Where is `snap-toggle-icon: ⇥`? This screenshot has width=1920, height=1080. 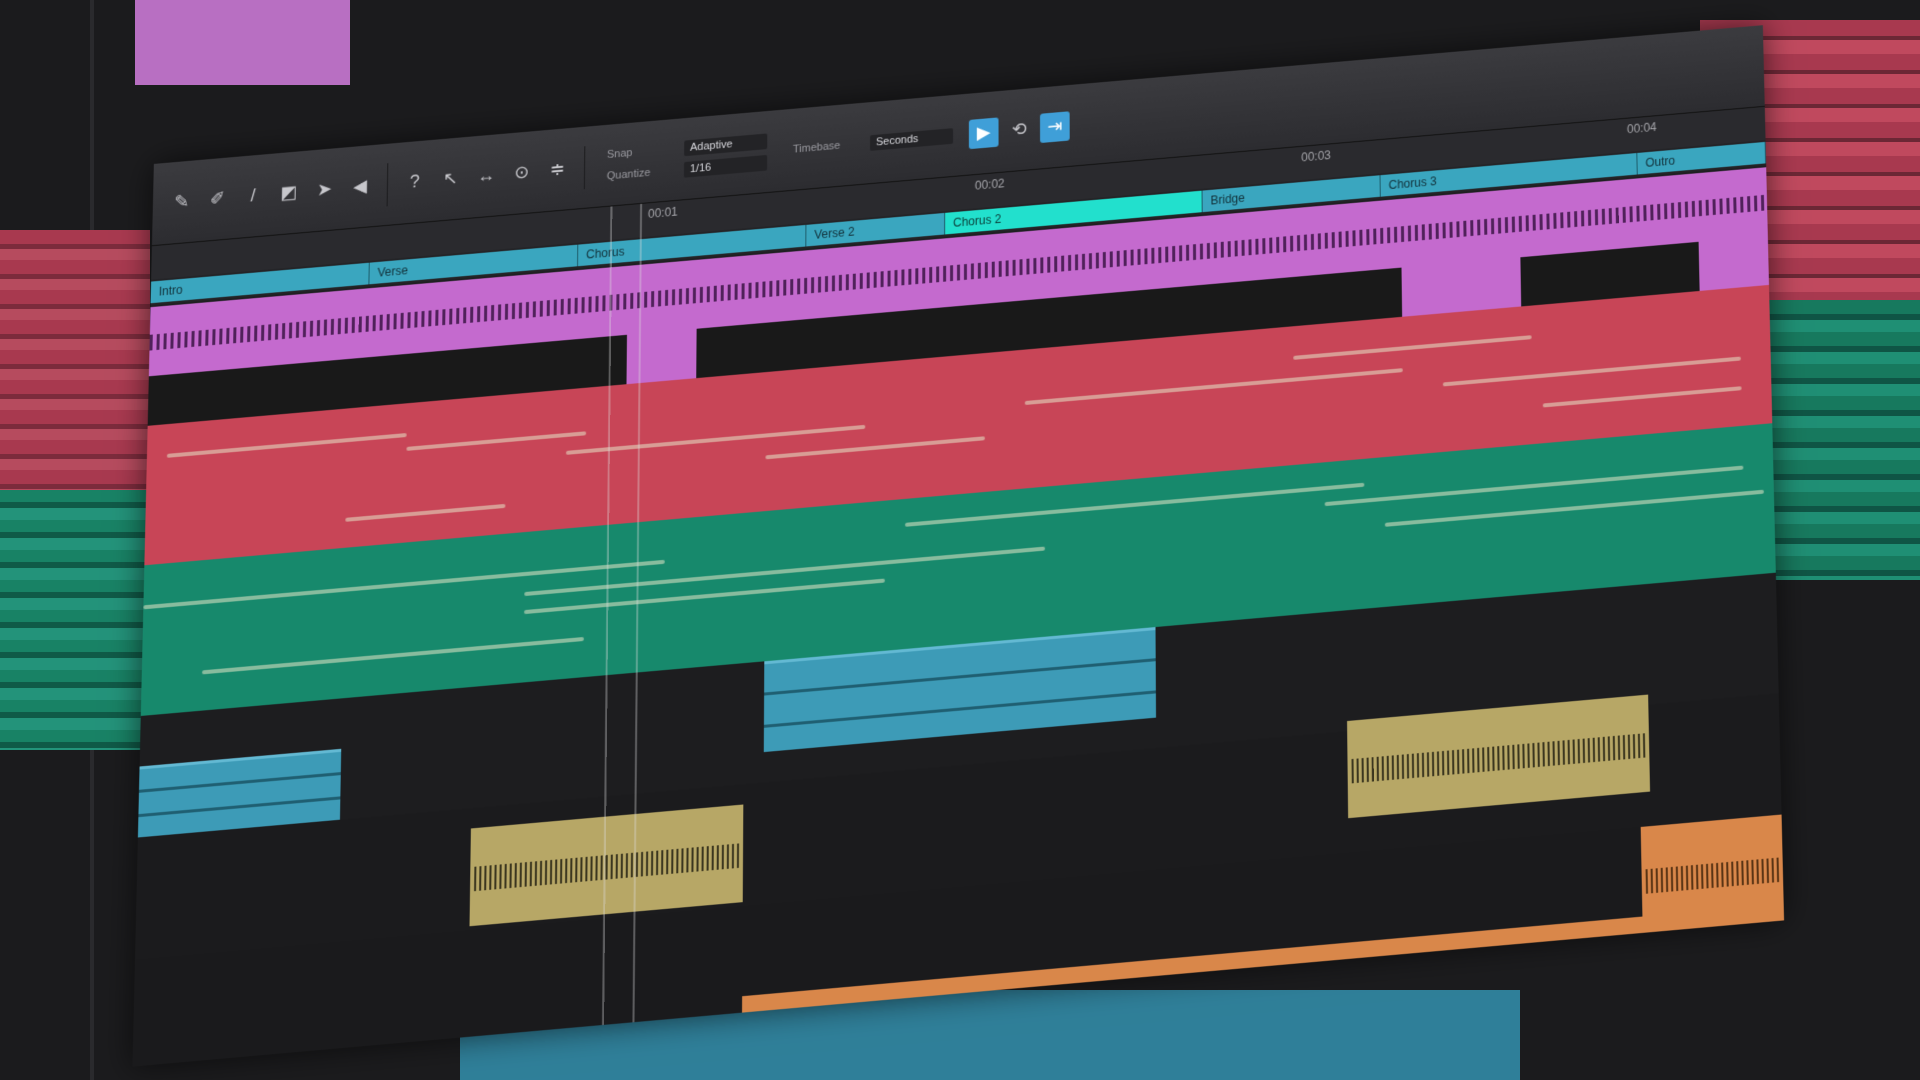 snap-toggle-icon: ⇥ is located at coordinates (1055, 127).